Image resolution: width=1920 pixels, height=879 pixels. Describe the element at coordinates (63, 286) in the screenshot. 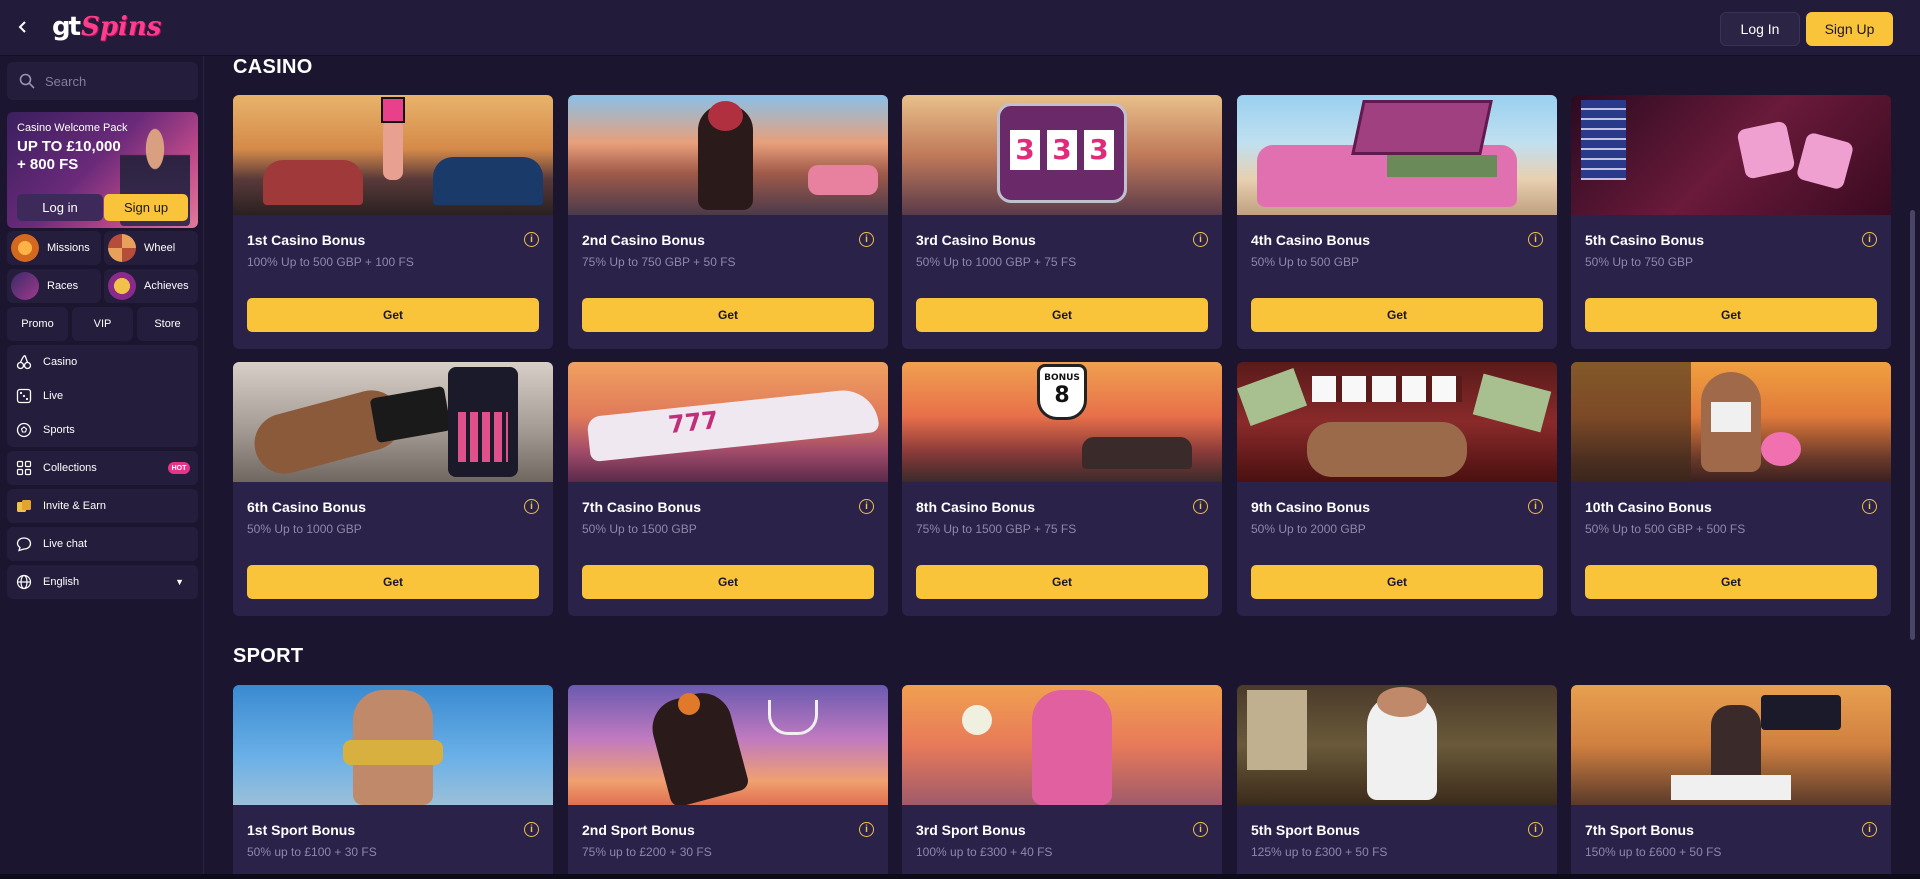

I see `races-label: Races` at that location.